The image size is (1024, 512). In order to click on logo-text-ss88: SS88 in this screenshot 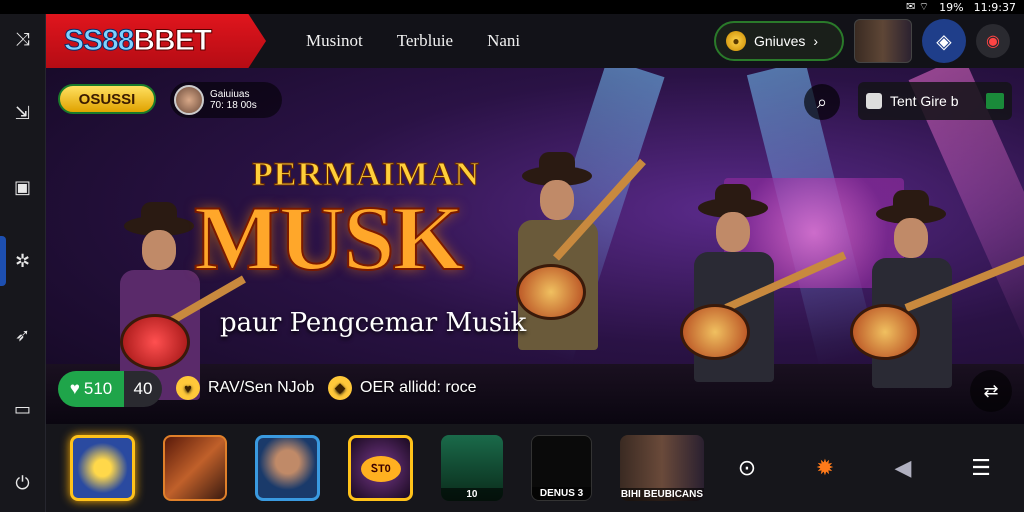, I will do `click(98, 41)`.